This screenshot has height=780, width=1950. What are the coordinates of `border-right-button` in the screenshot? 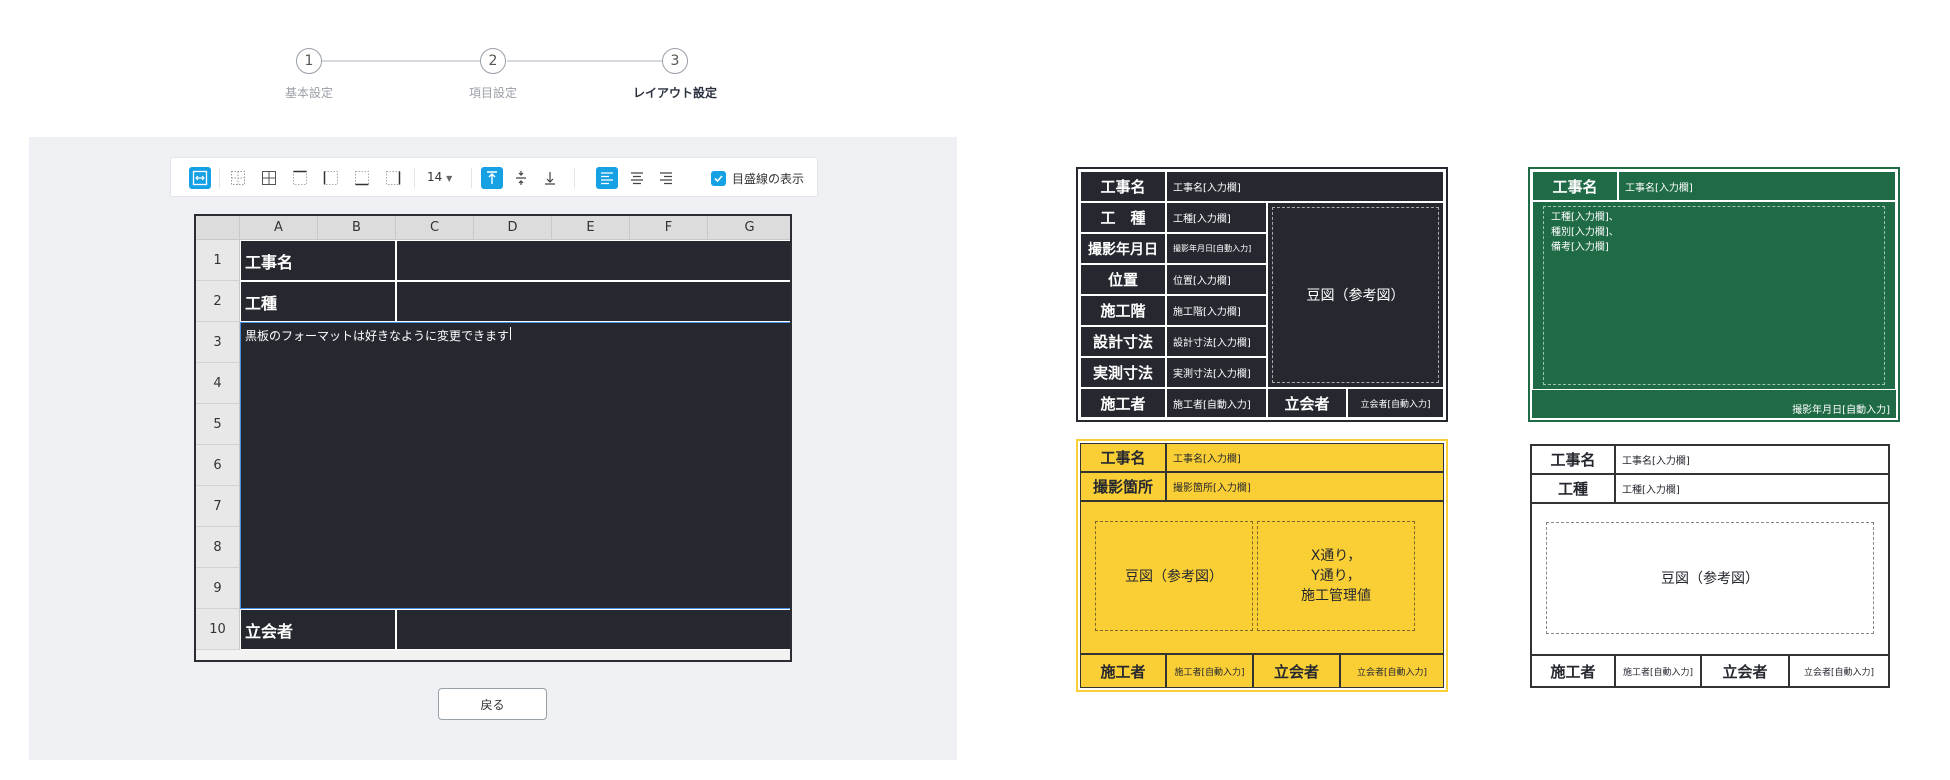 It's located at (393, 178).